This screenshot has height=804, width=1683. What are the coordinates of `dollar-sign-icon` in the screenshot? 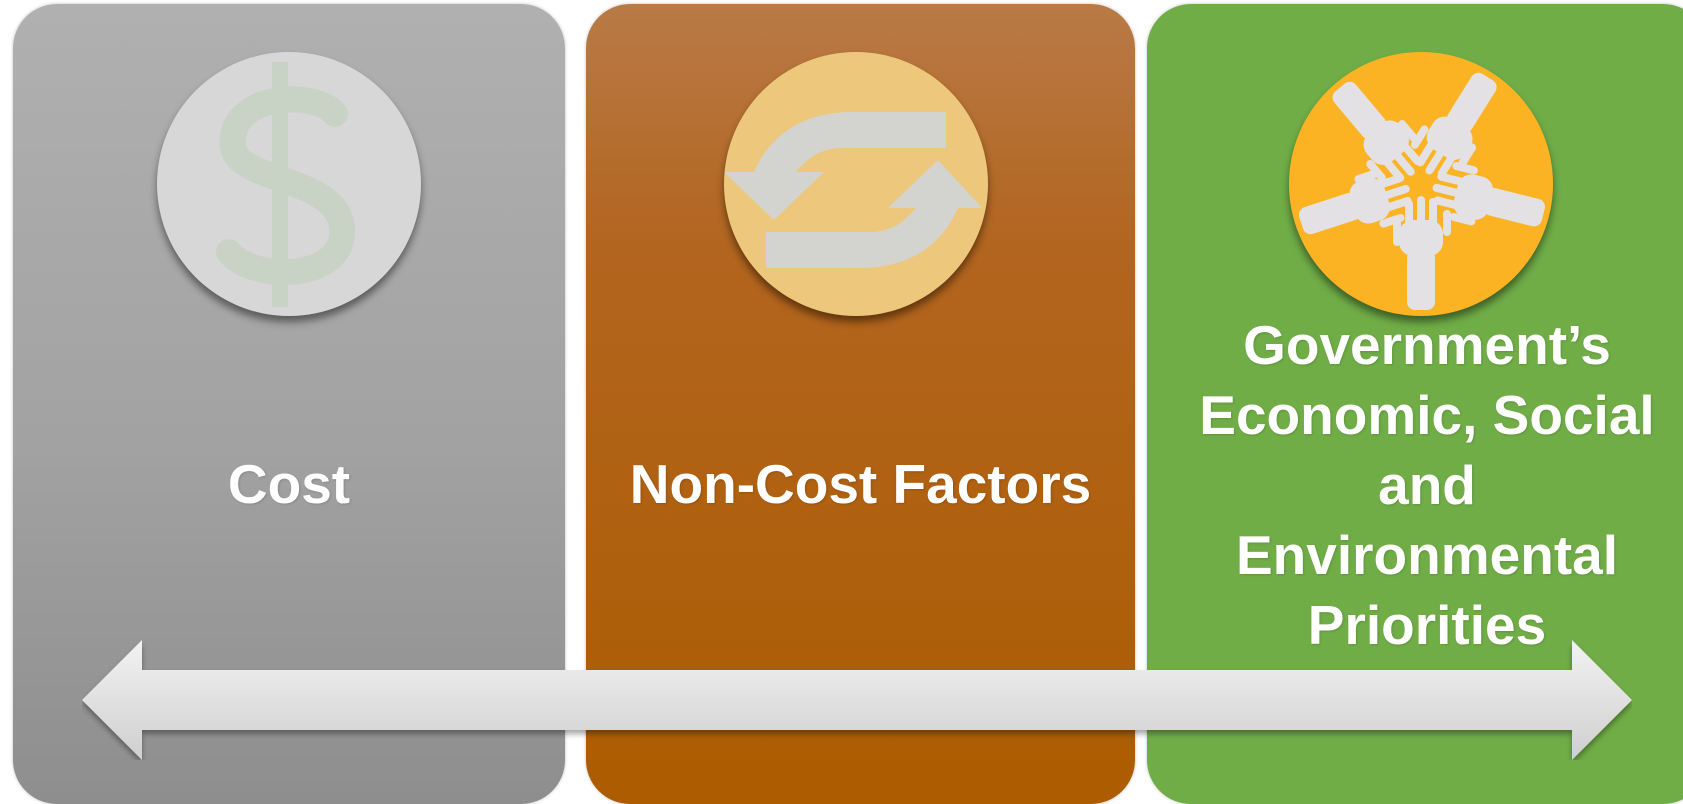 It's located at (289, 184).